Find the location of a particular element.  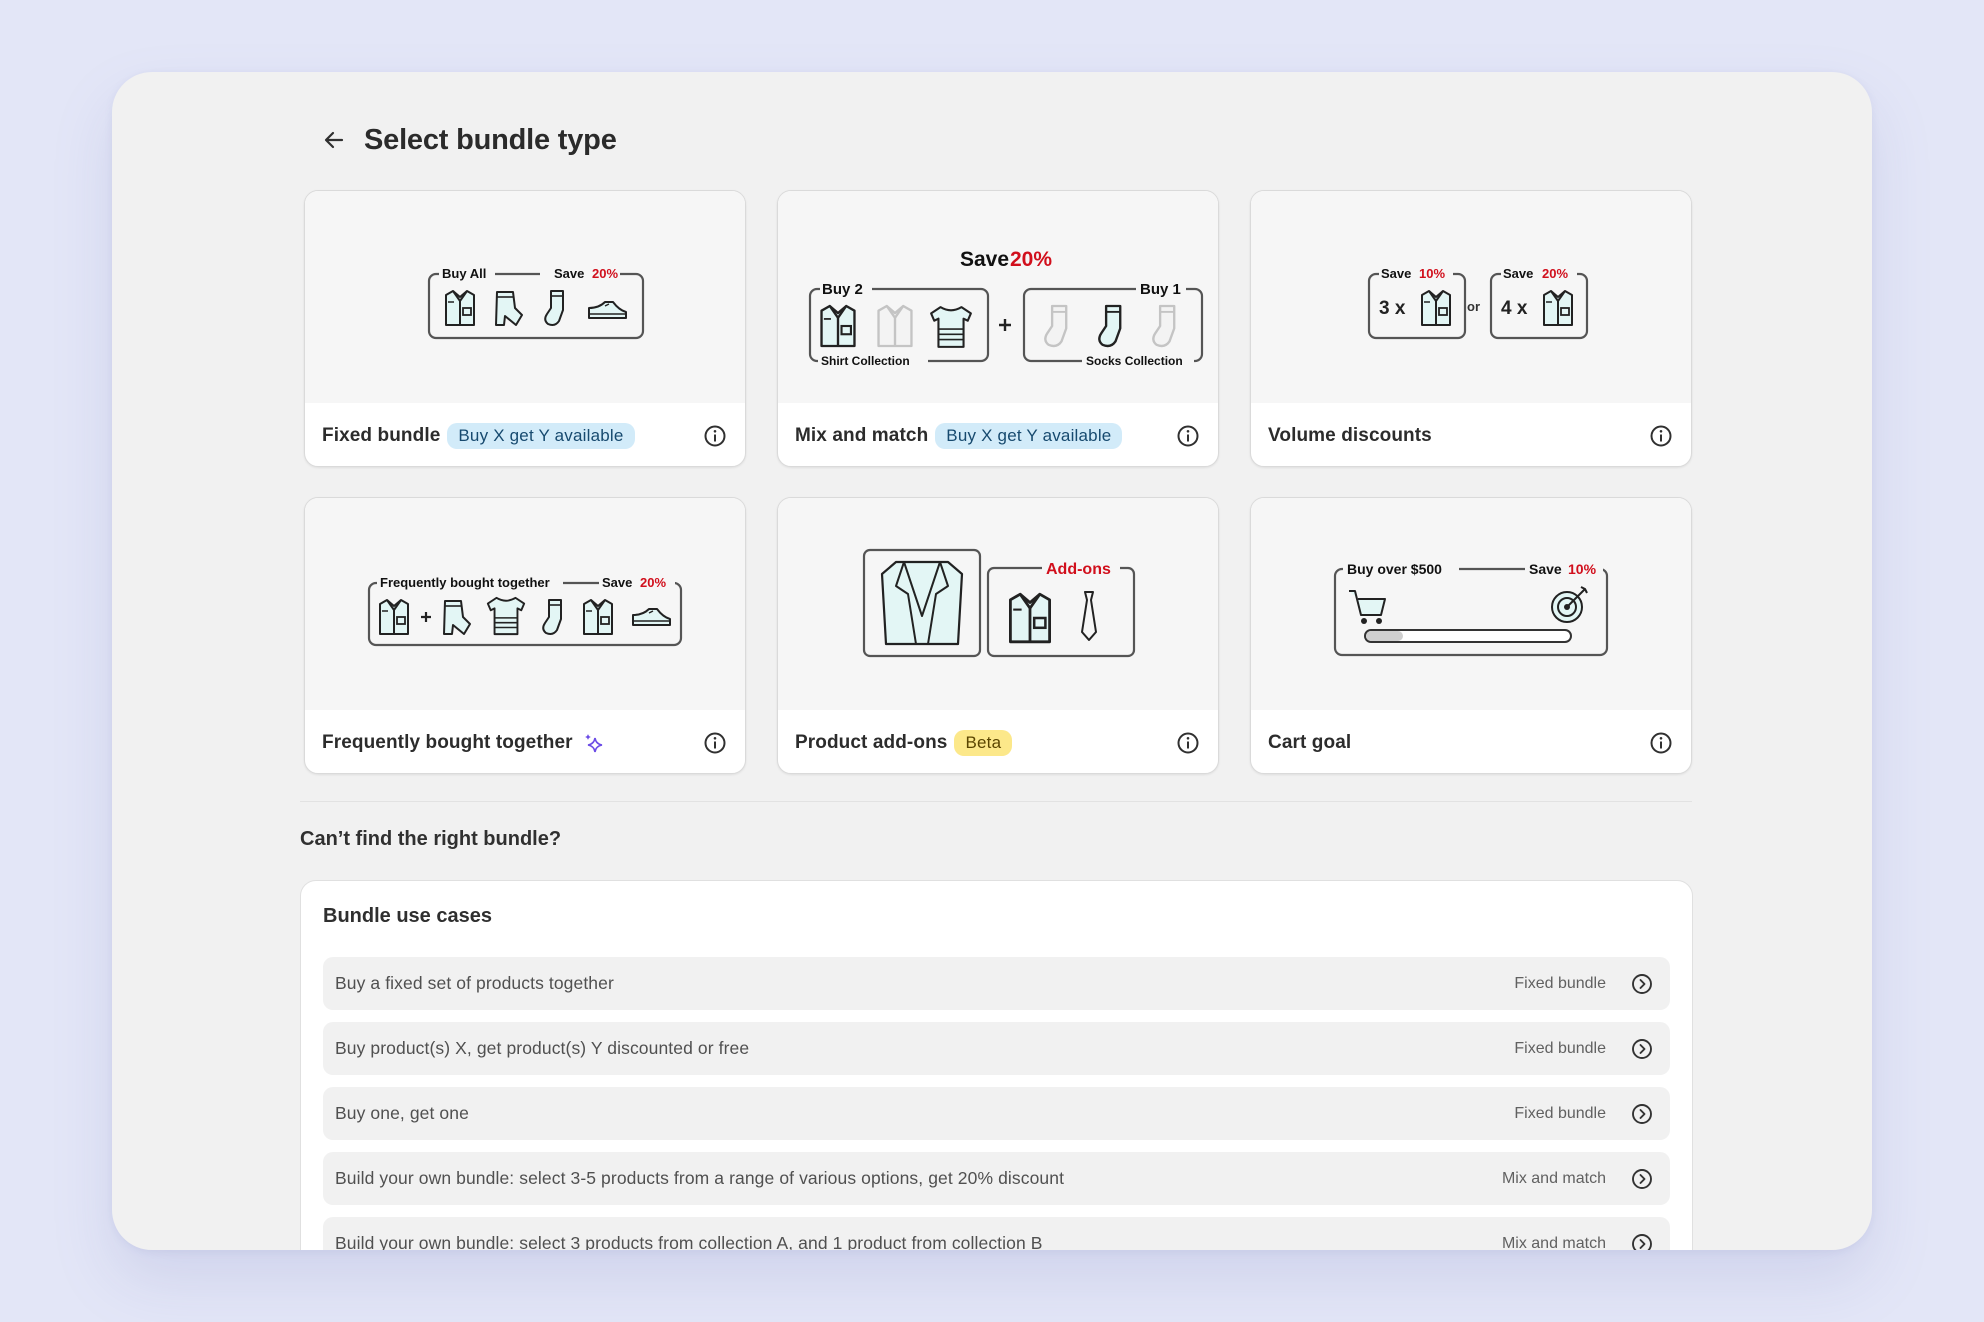

back-button is located at coordinates (334, 140).